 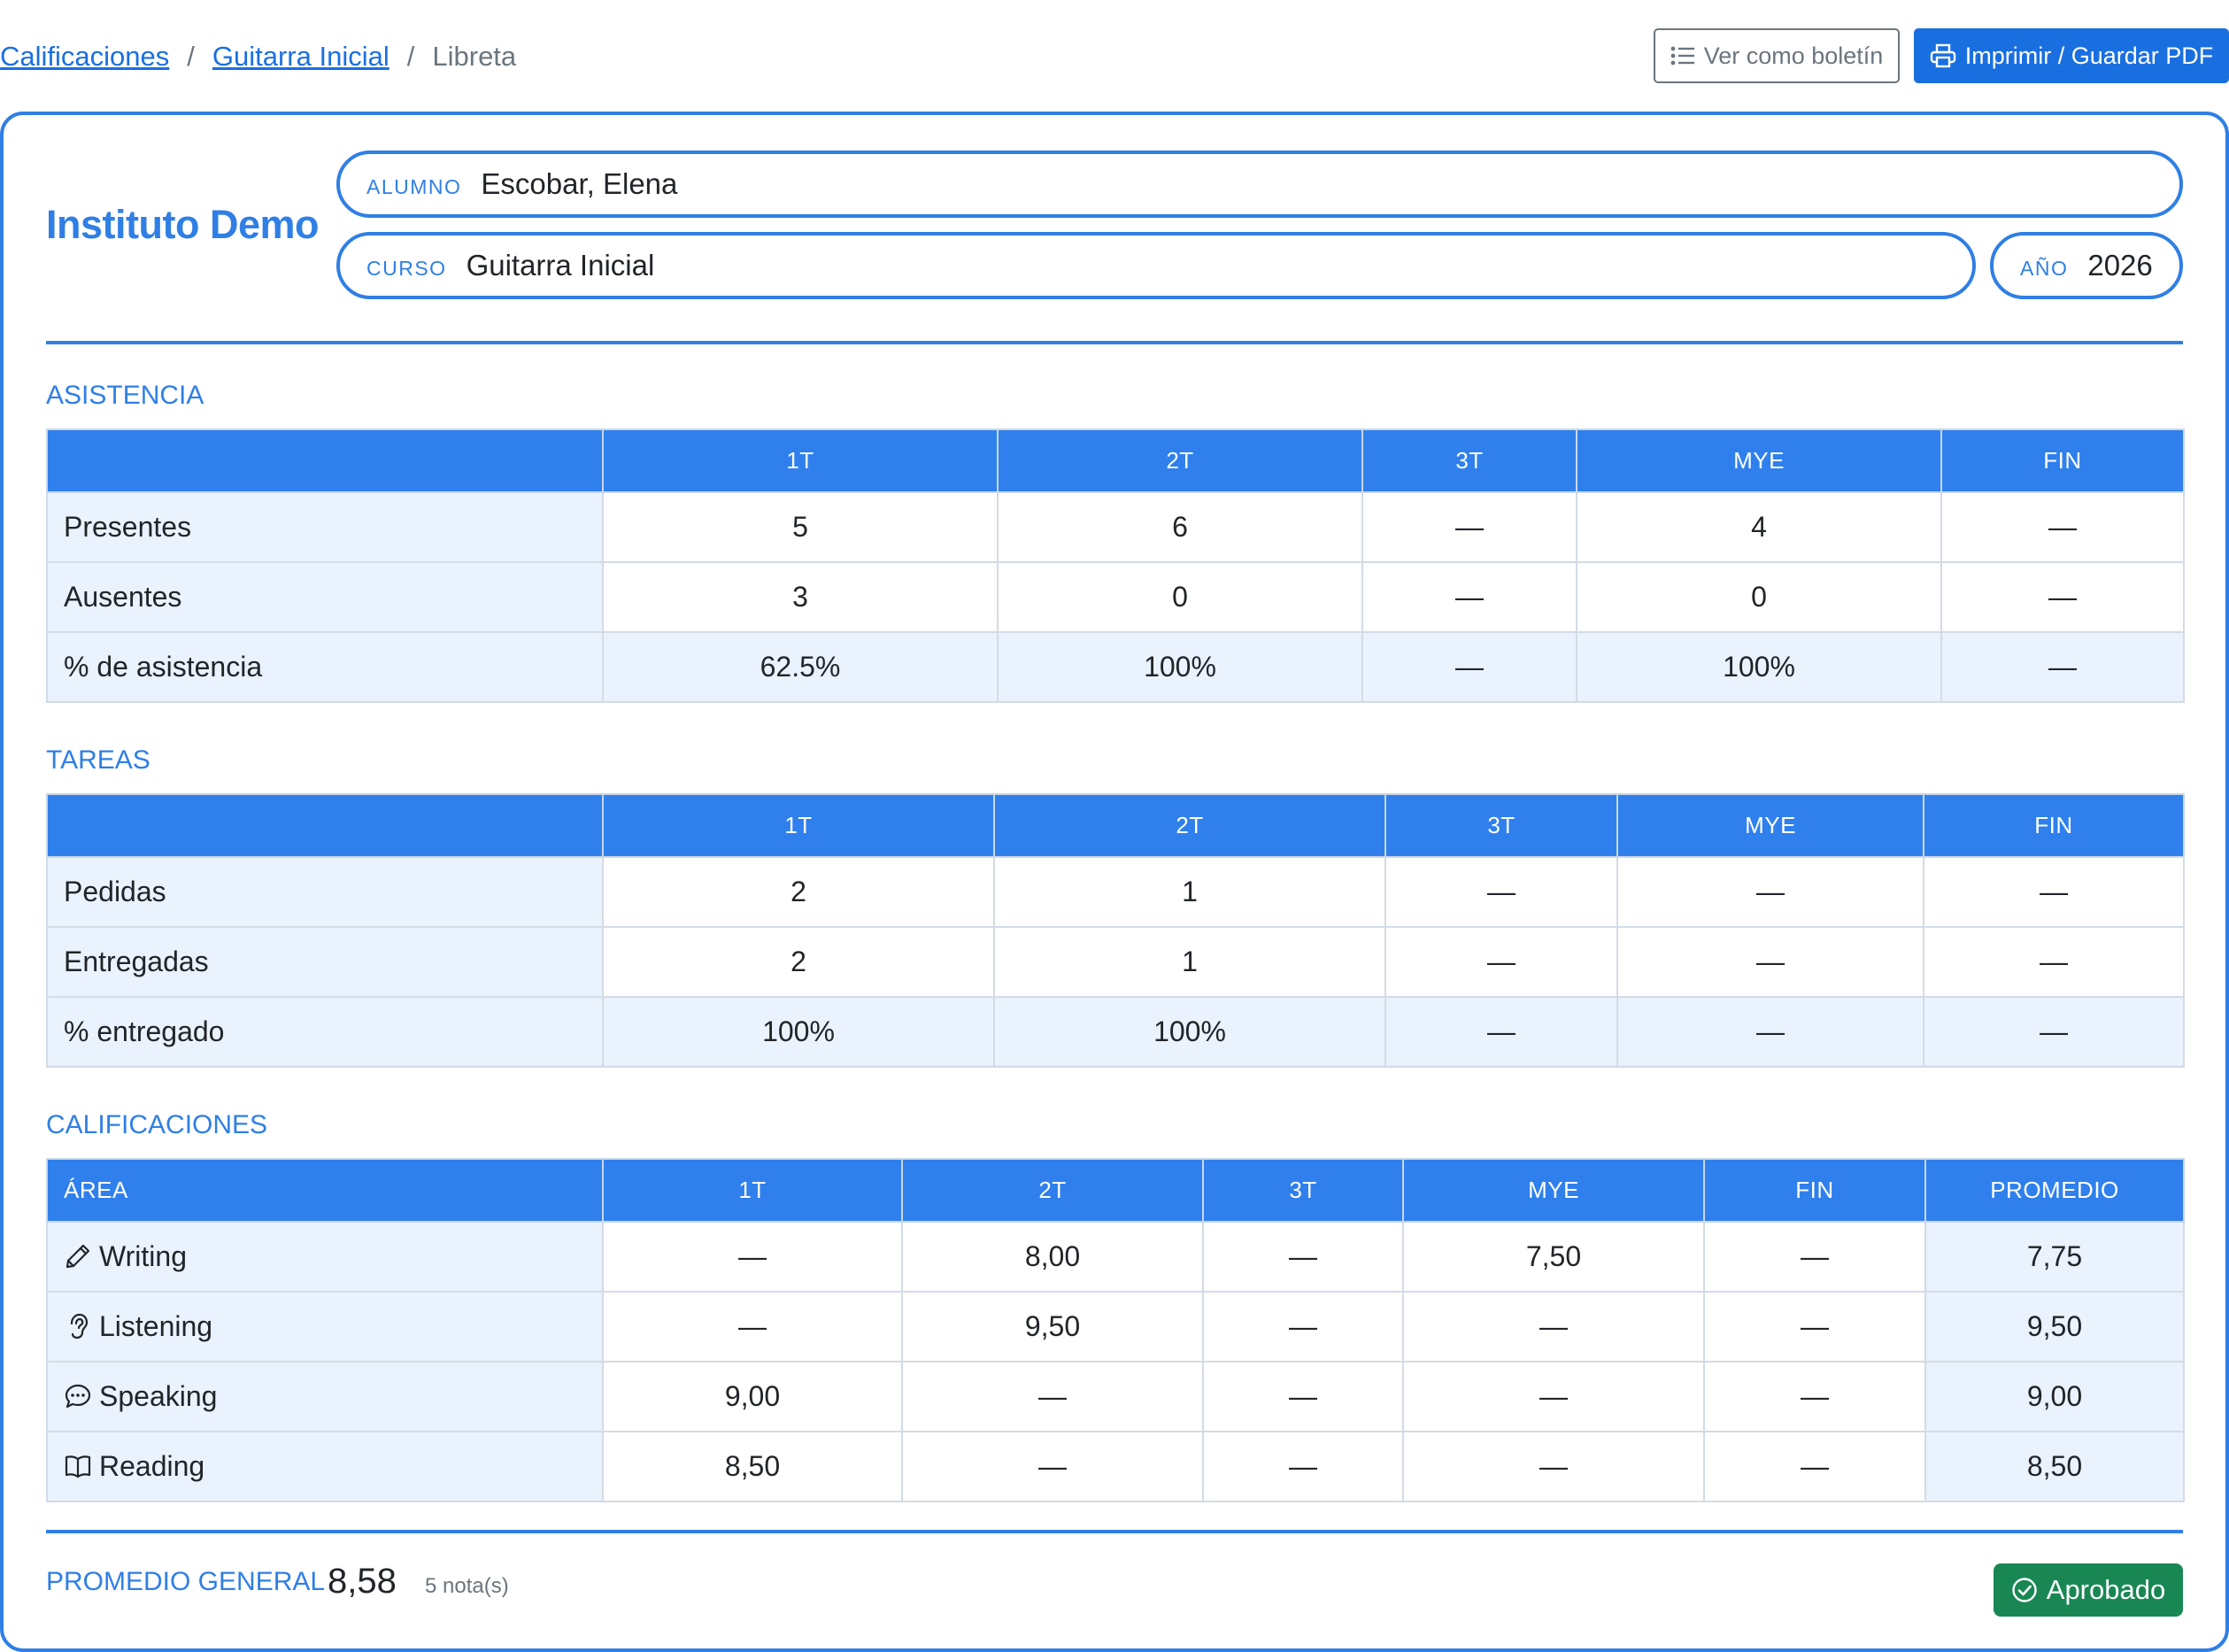 I want to click on table-cell: 62.5%, so click(x=800, y=667).